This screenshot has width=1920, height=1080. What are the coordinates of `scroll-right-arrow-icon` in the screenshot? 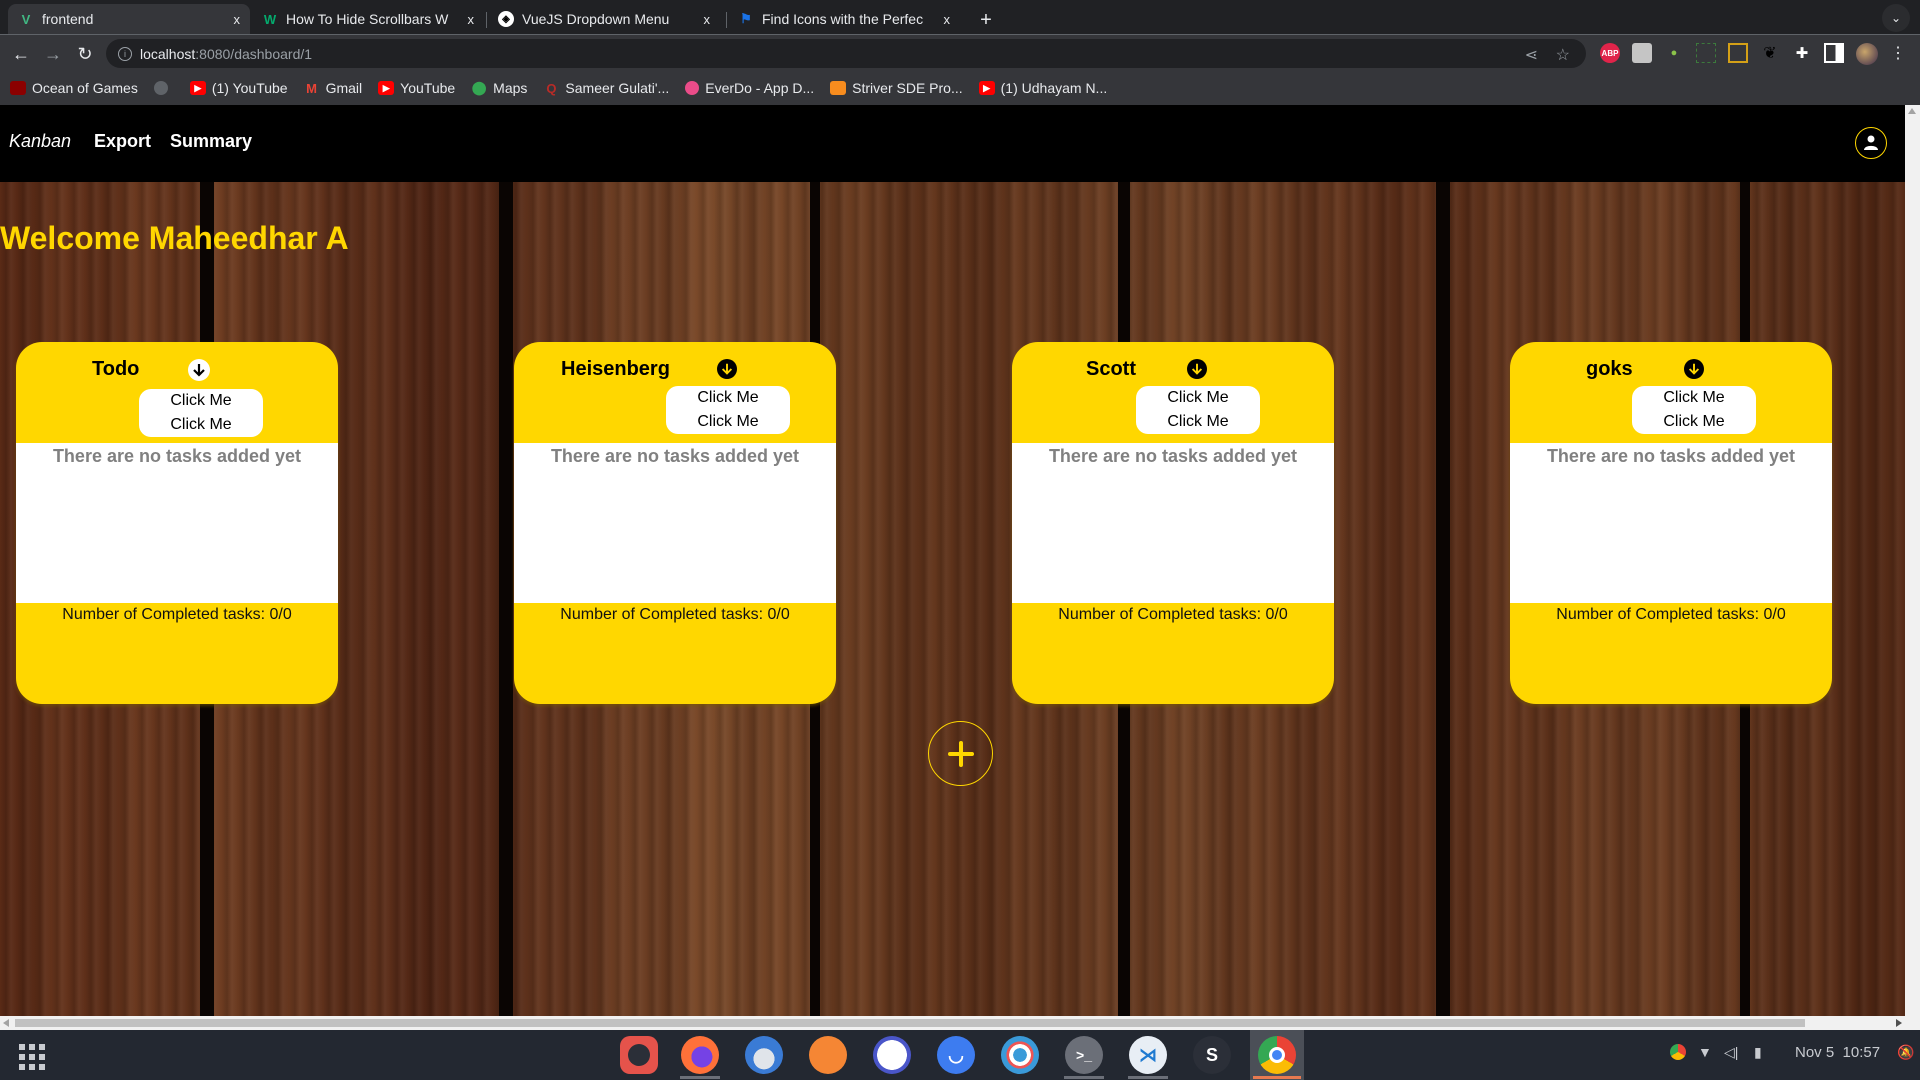 It's located at (1899, 1023).